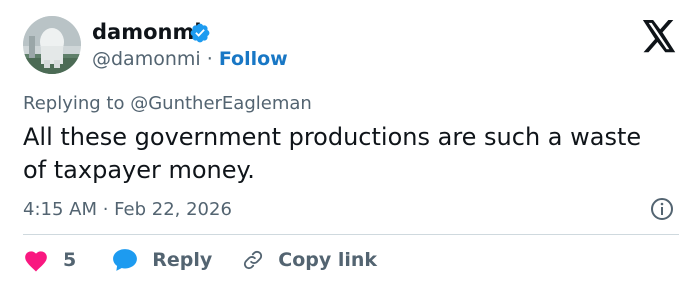 This screenshot has height=287, width=700. I want to click on x-logo-icon, so click(659, 36).